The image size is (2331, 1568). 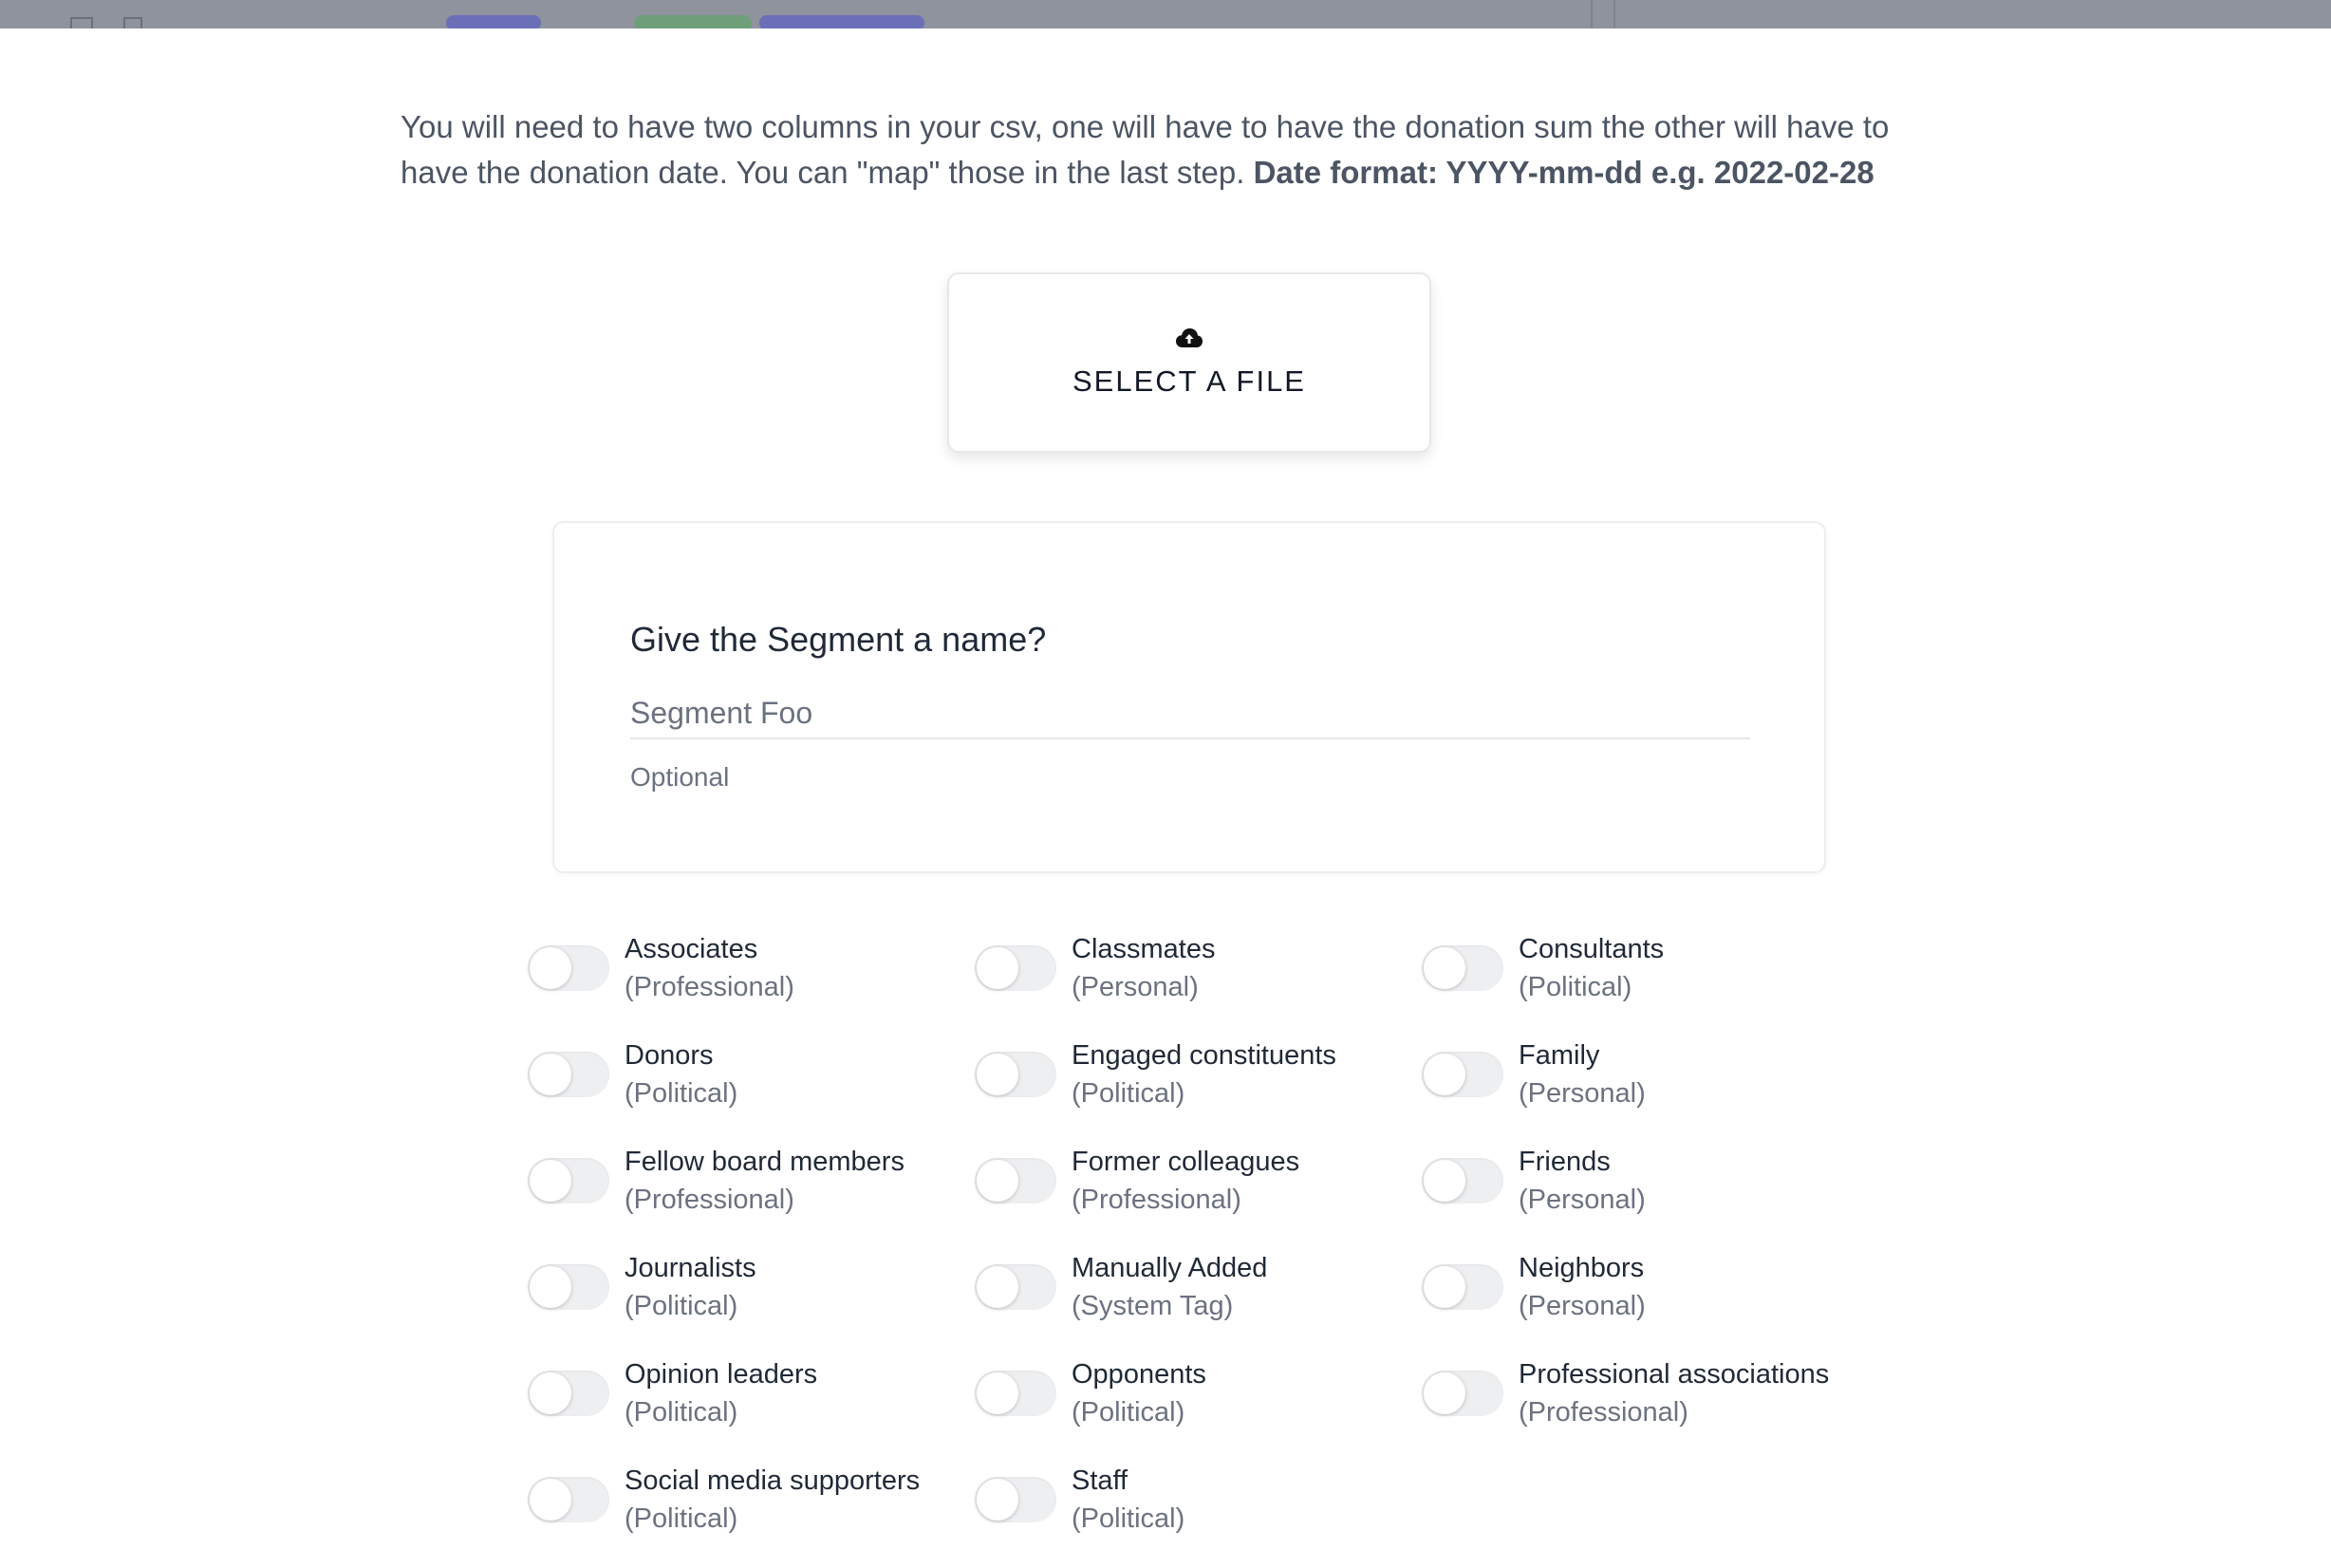 I want to click on select-file-button: SELECT A FILE, so click(x=1189, y=363).